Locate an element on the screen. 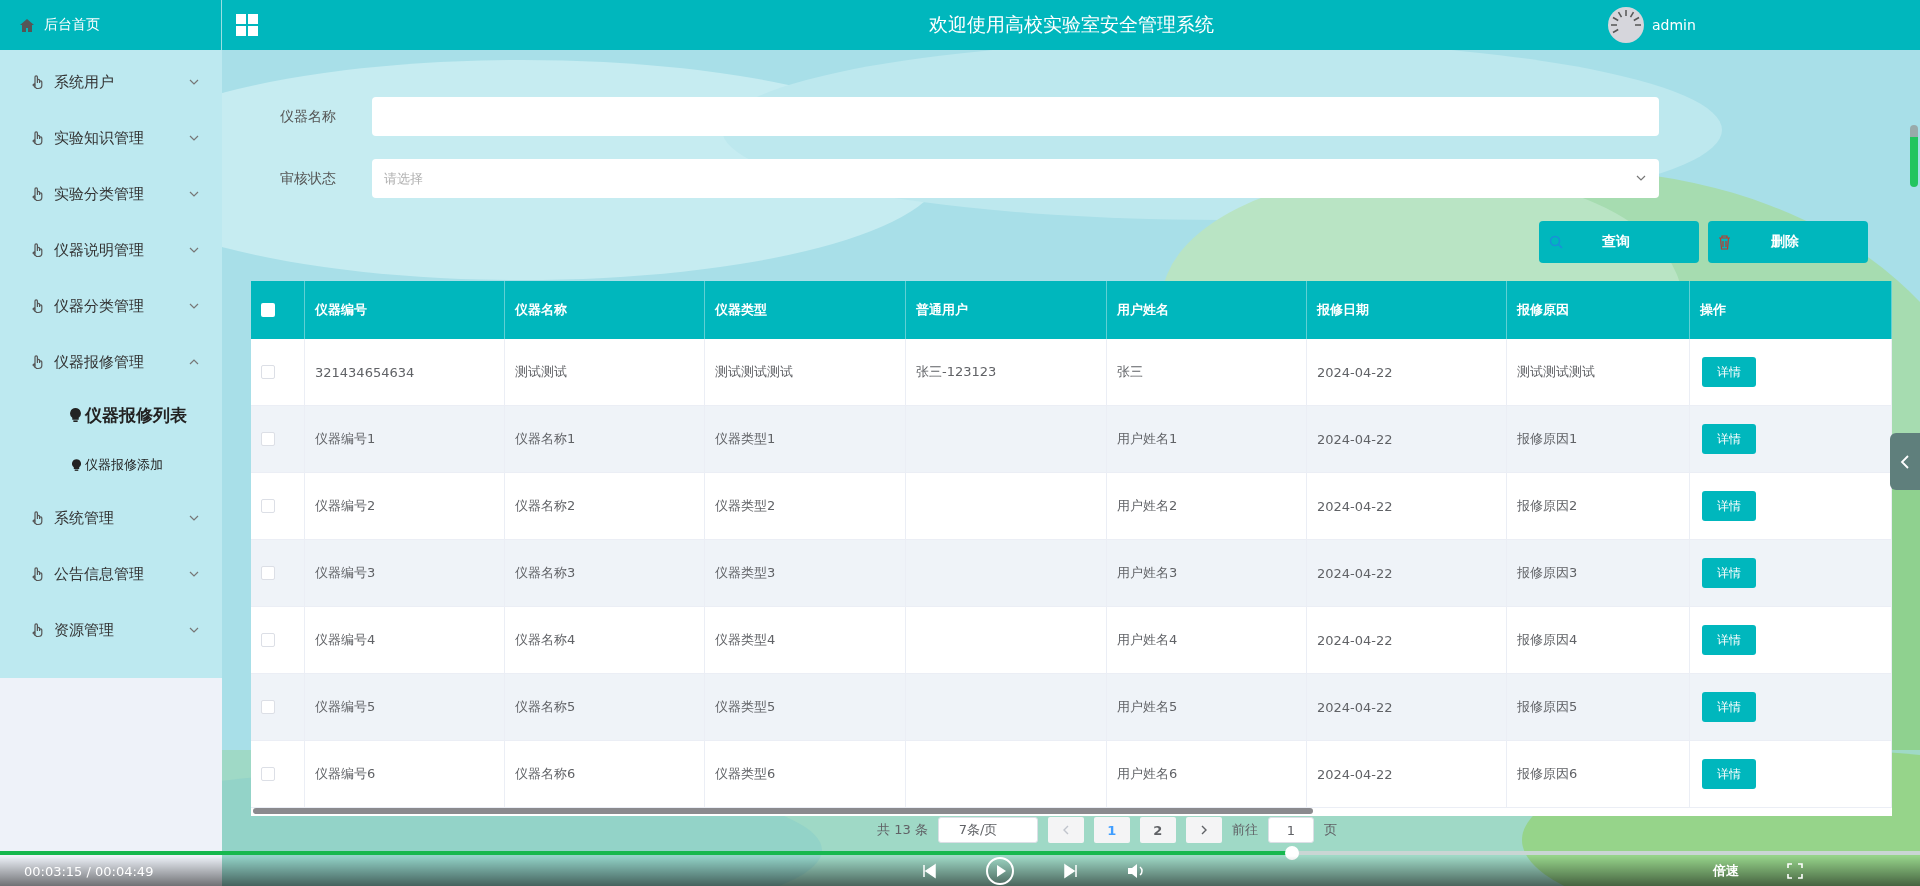 The image size is (1920, 886). table-cell: 报修原因1 is located at coordinates (1598, 439).